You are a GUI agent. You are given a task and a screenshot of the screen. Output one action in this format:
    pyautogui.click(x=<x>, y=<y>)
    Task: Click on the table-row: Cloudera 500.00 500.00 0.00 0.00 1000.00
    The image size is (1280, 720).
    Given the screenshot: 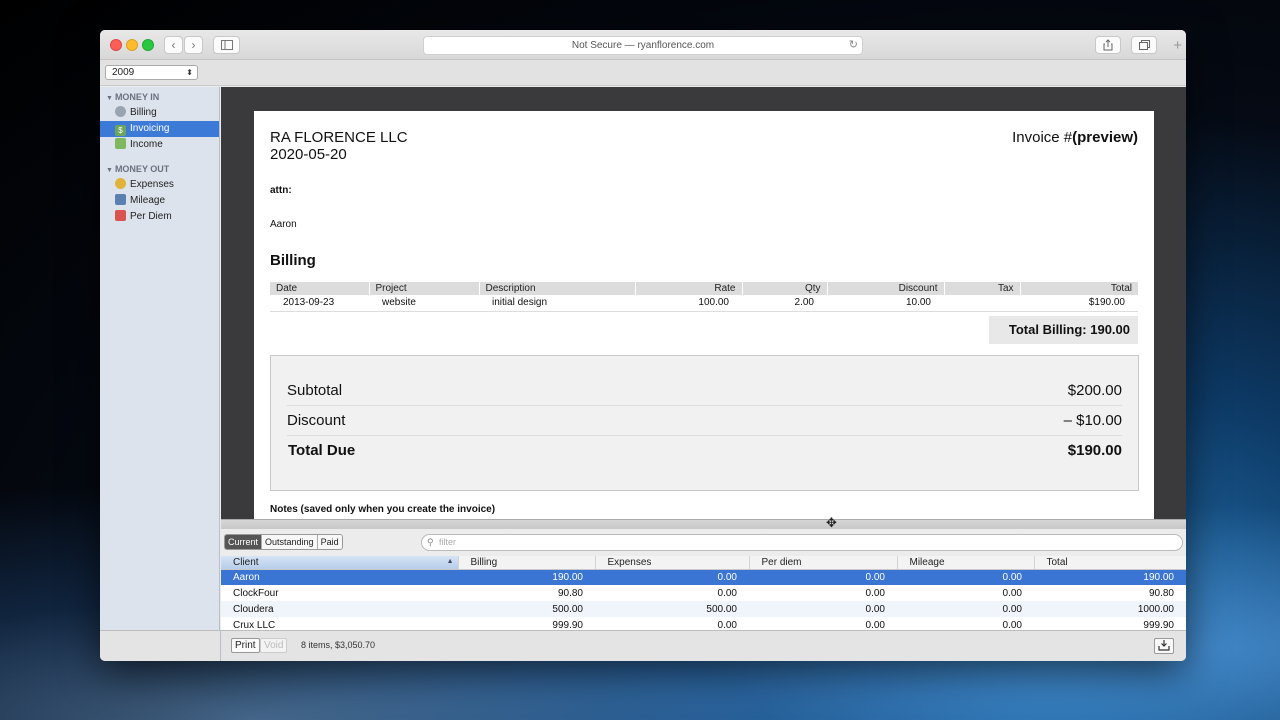 What is the action you would take?
    pyautogui.click(x=703, y=609)
    